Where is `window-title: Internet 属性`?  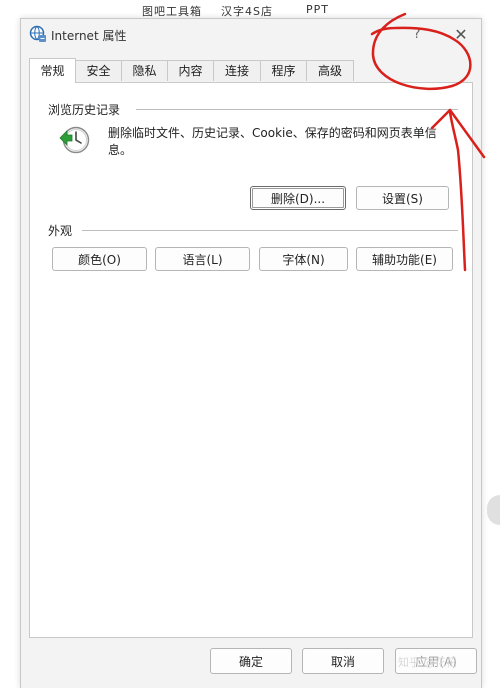
window-title: Internet 属性 is located at coordinates (89, 36).